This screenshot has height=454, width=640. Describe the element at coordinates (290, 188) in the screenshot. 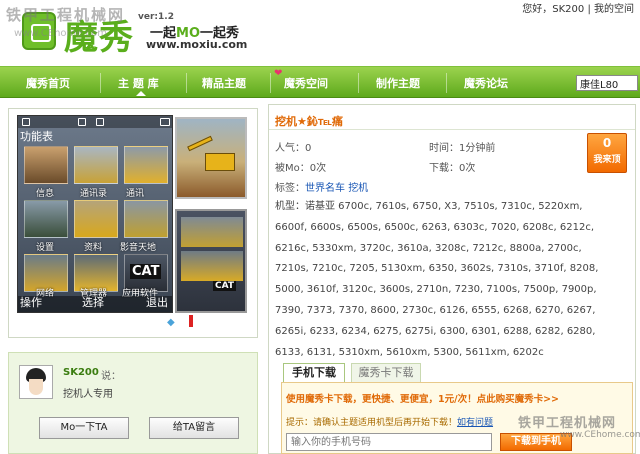

I see `tags-label: 标签：` at that location.